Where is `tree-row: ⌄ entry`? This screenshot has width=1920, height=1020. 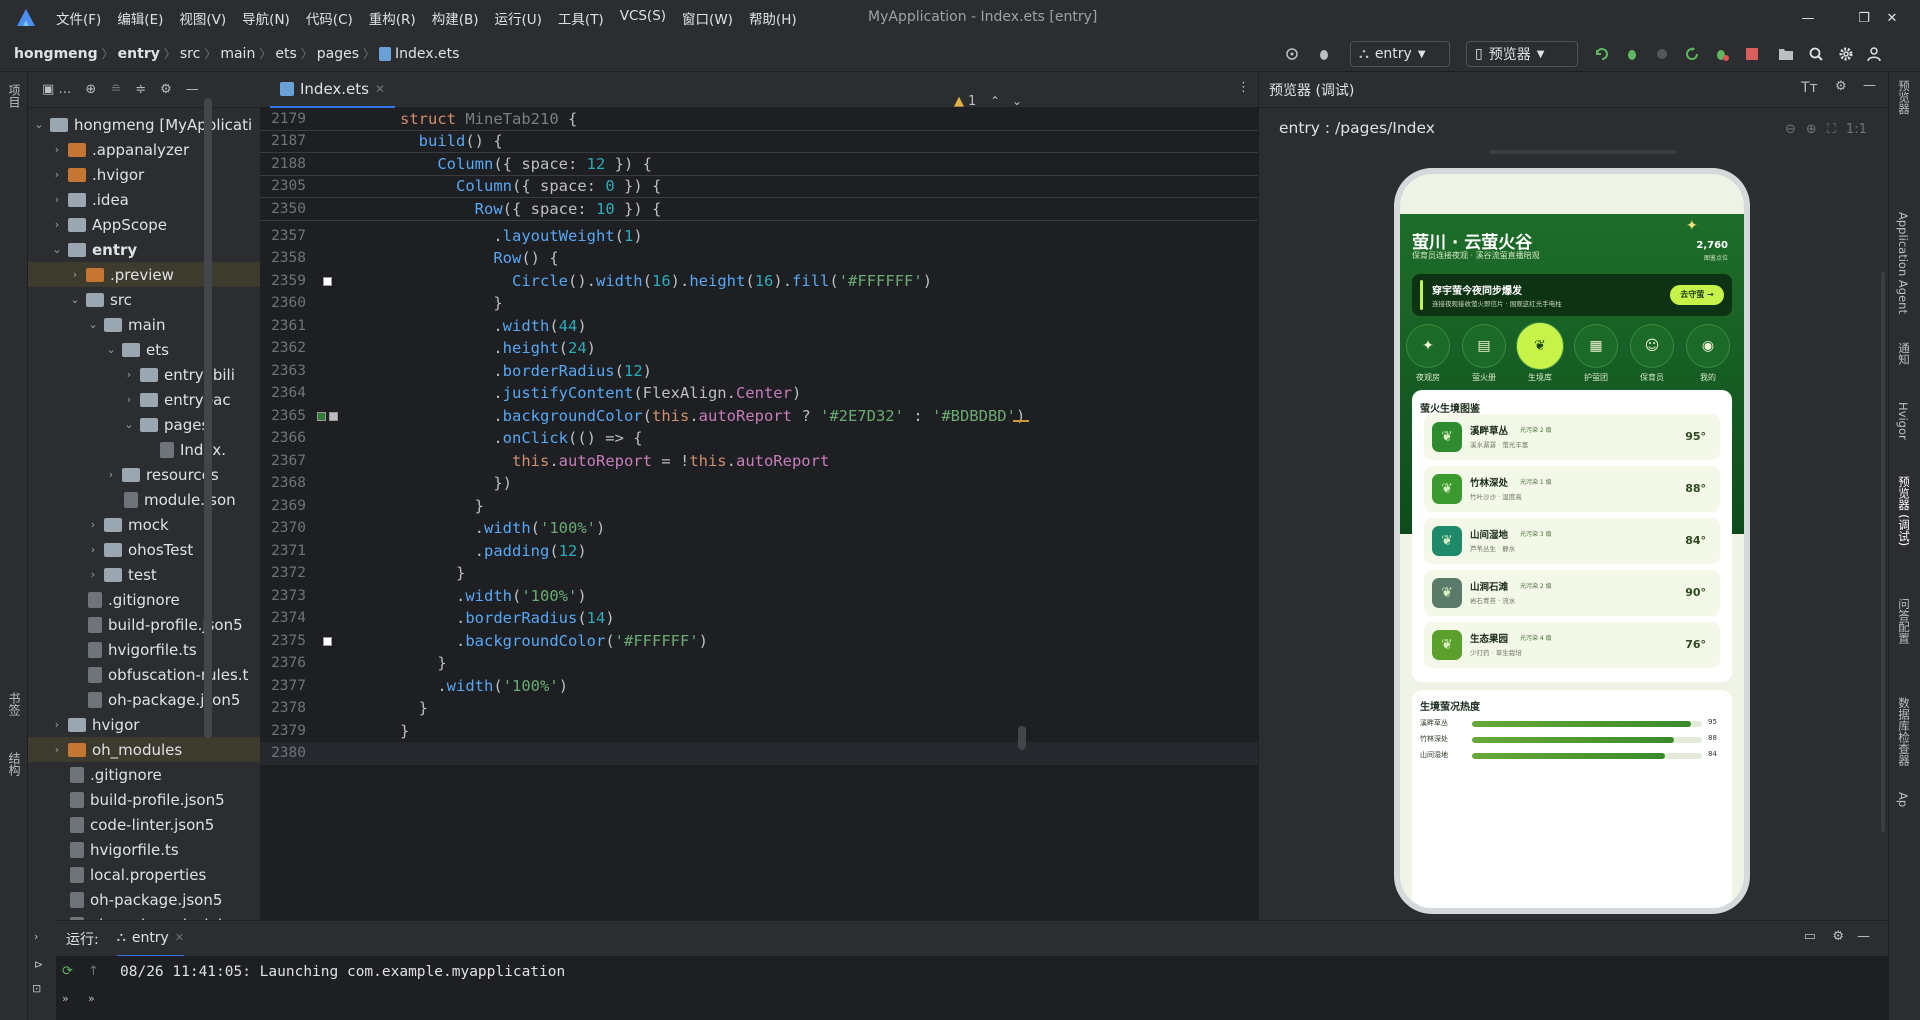 tree-row: ⌄ entry is located at coordinates (144, 249).